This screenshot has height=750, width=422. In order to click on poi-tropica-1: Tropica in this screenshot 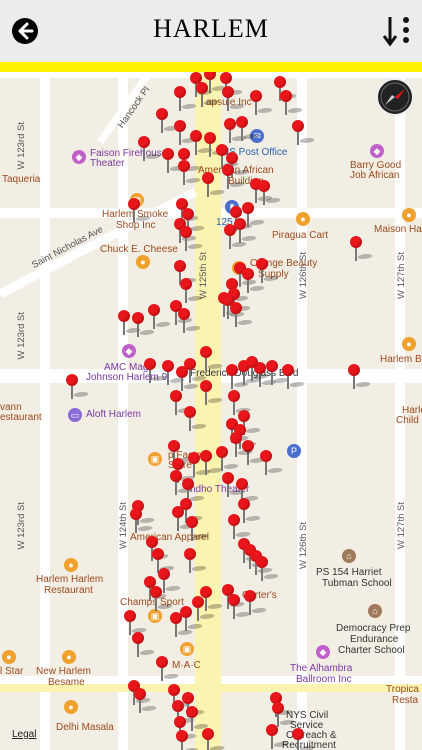, I will do `click(402, 689)`.